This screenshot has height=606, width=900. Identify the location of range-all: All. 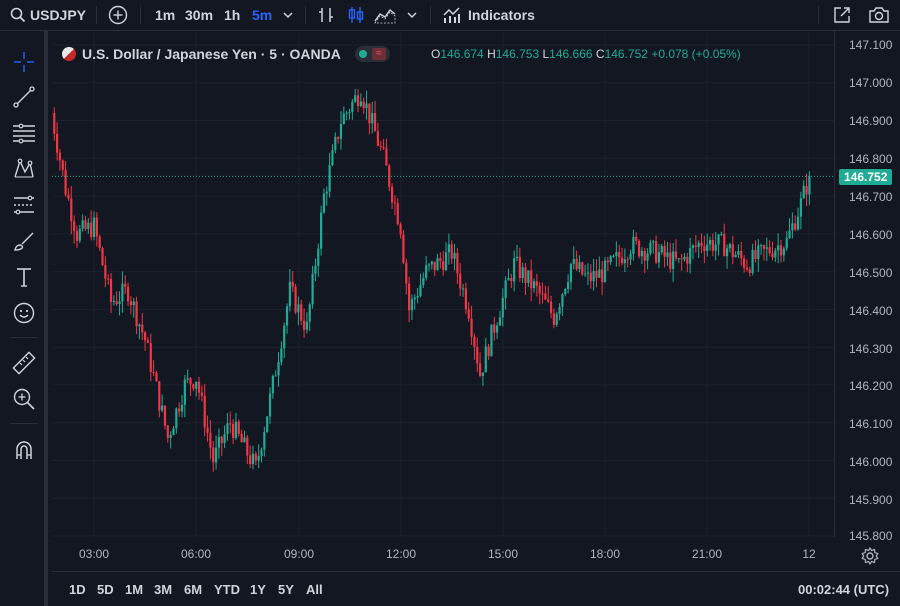
(314, 589).